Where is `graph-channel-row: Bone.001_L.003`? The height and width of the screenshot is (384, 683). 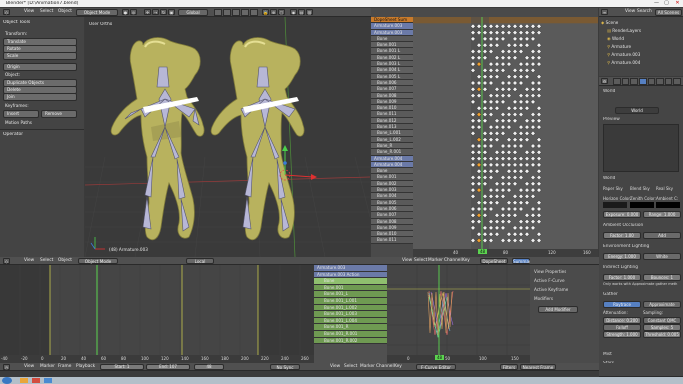 graph-channel-row: Bone.001_L.003 is located at coordinates (350, 314).